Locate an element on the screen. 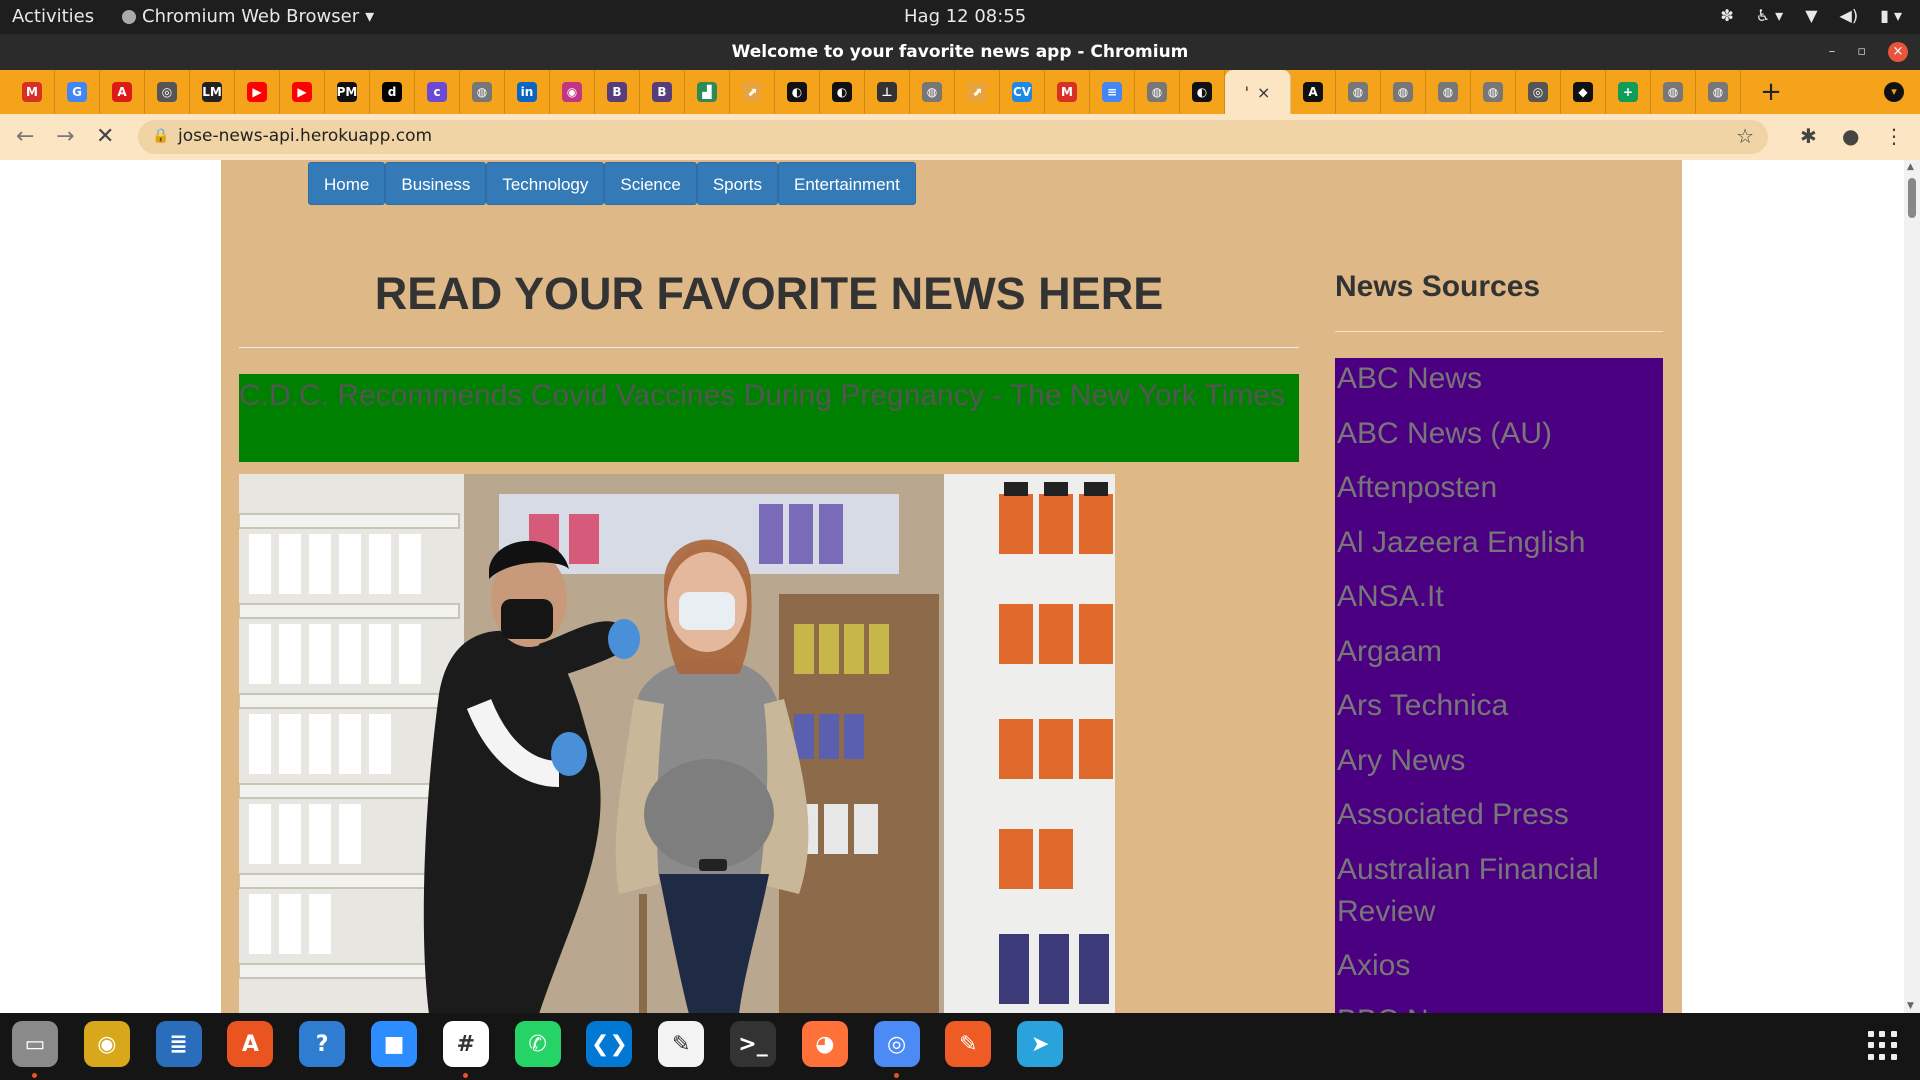  browser-tab: CV is located at coordinates (1022, 92).